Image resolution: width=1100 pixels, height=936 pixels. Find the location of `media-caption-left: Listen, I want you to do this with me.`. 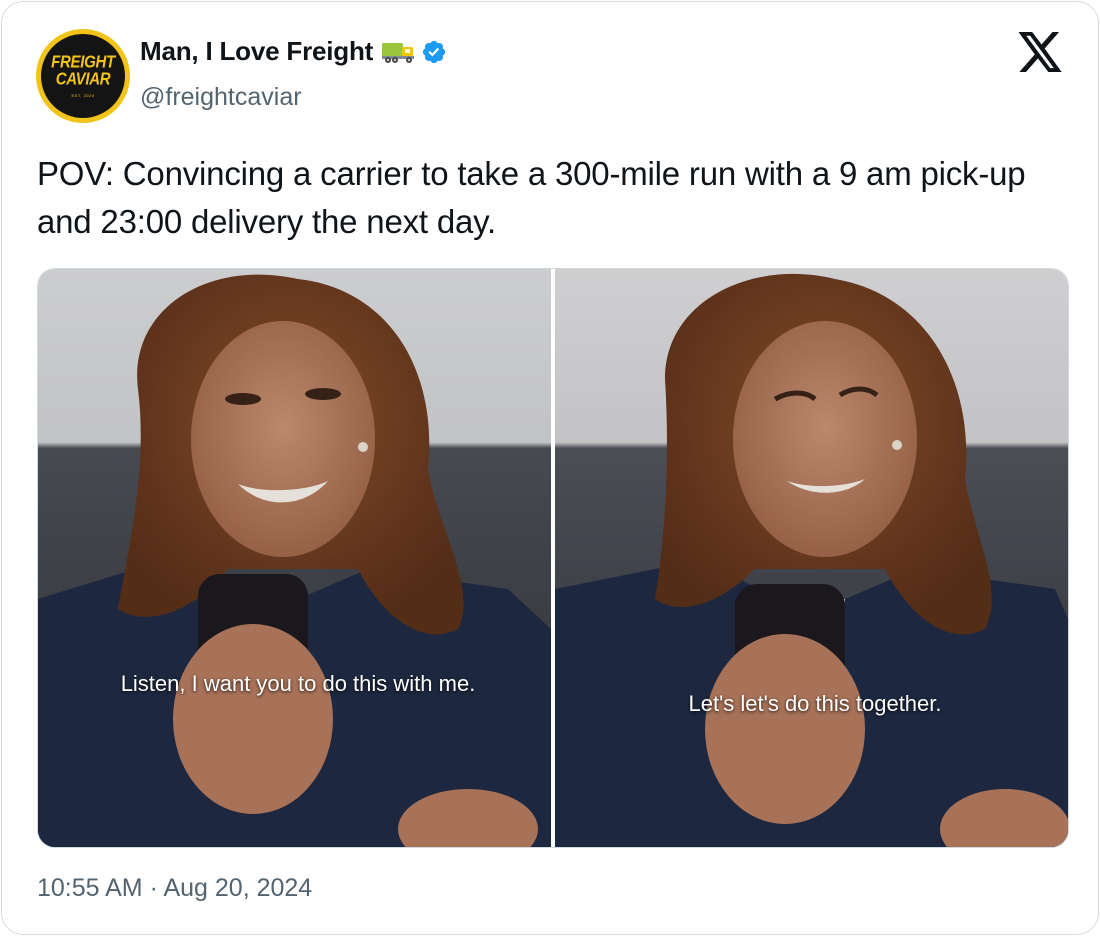

media-caption-left: Listen, I want you to do this with me. is located at coordinates (298, 683).